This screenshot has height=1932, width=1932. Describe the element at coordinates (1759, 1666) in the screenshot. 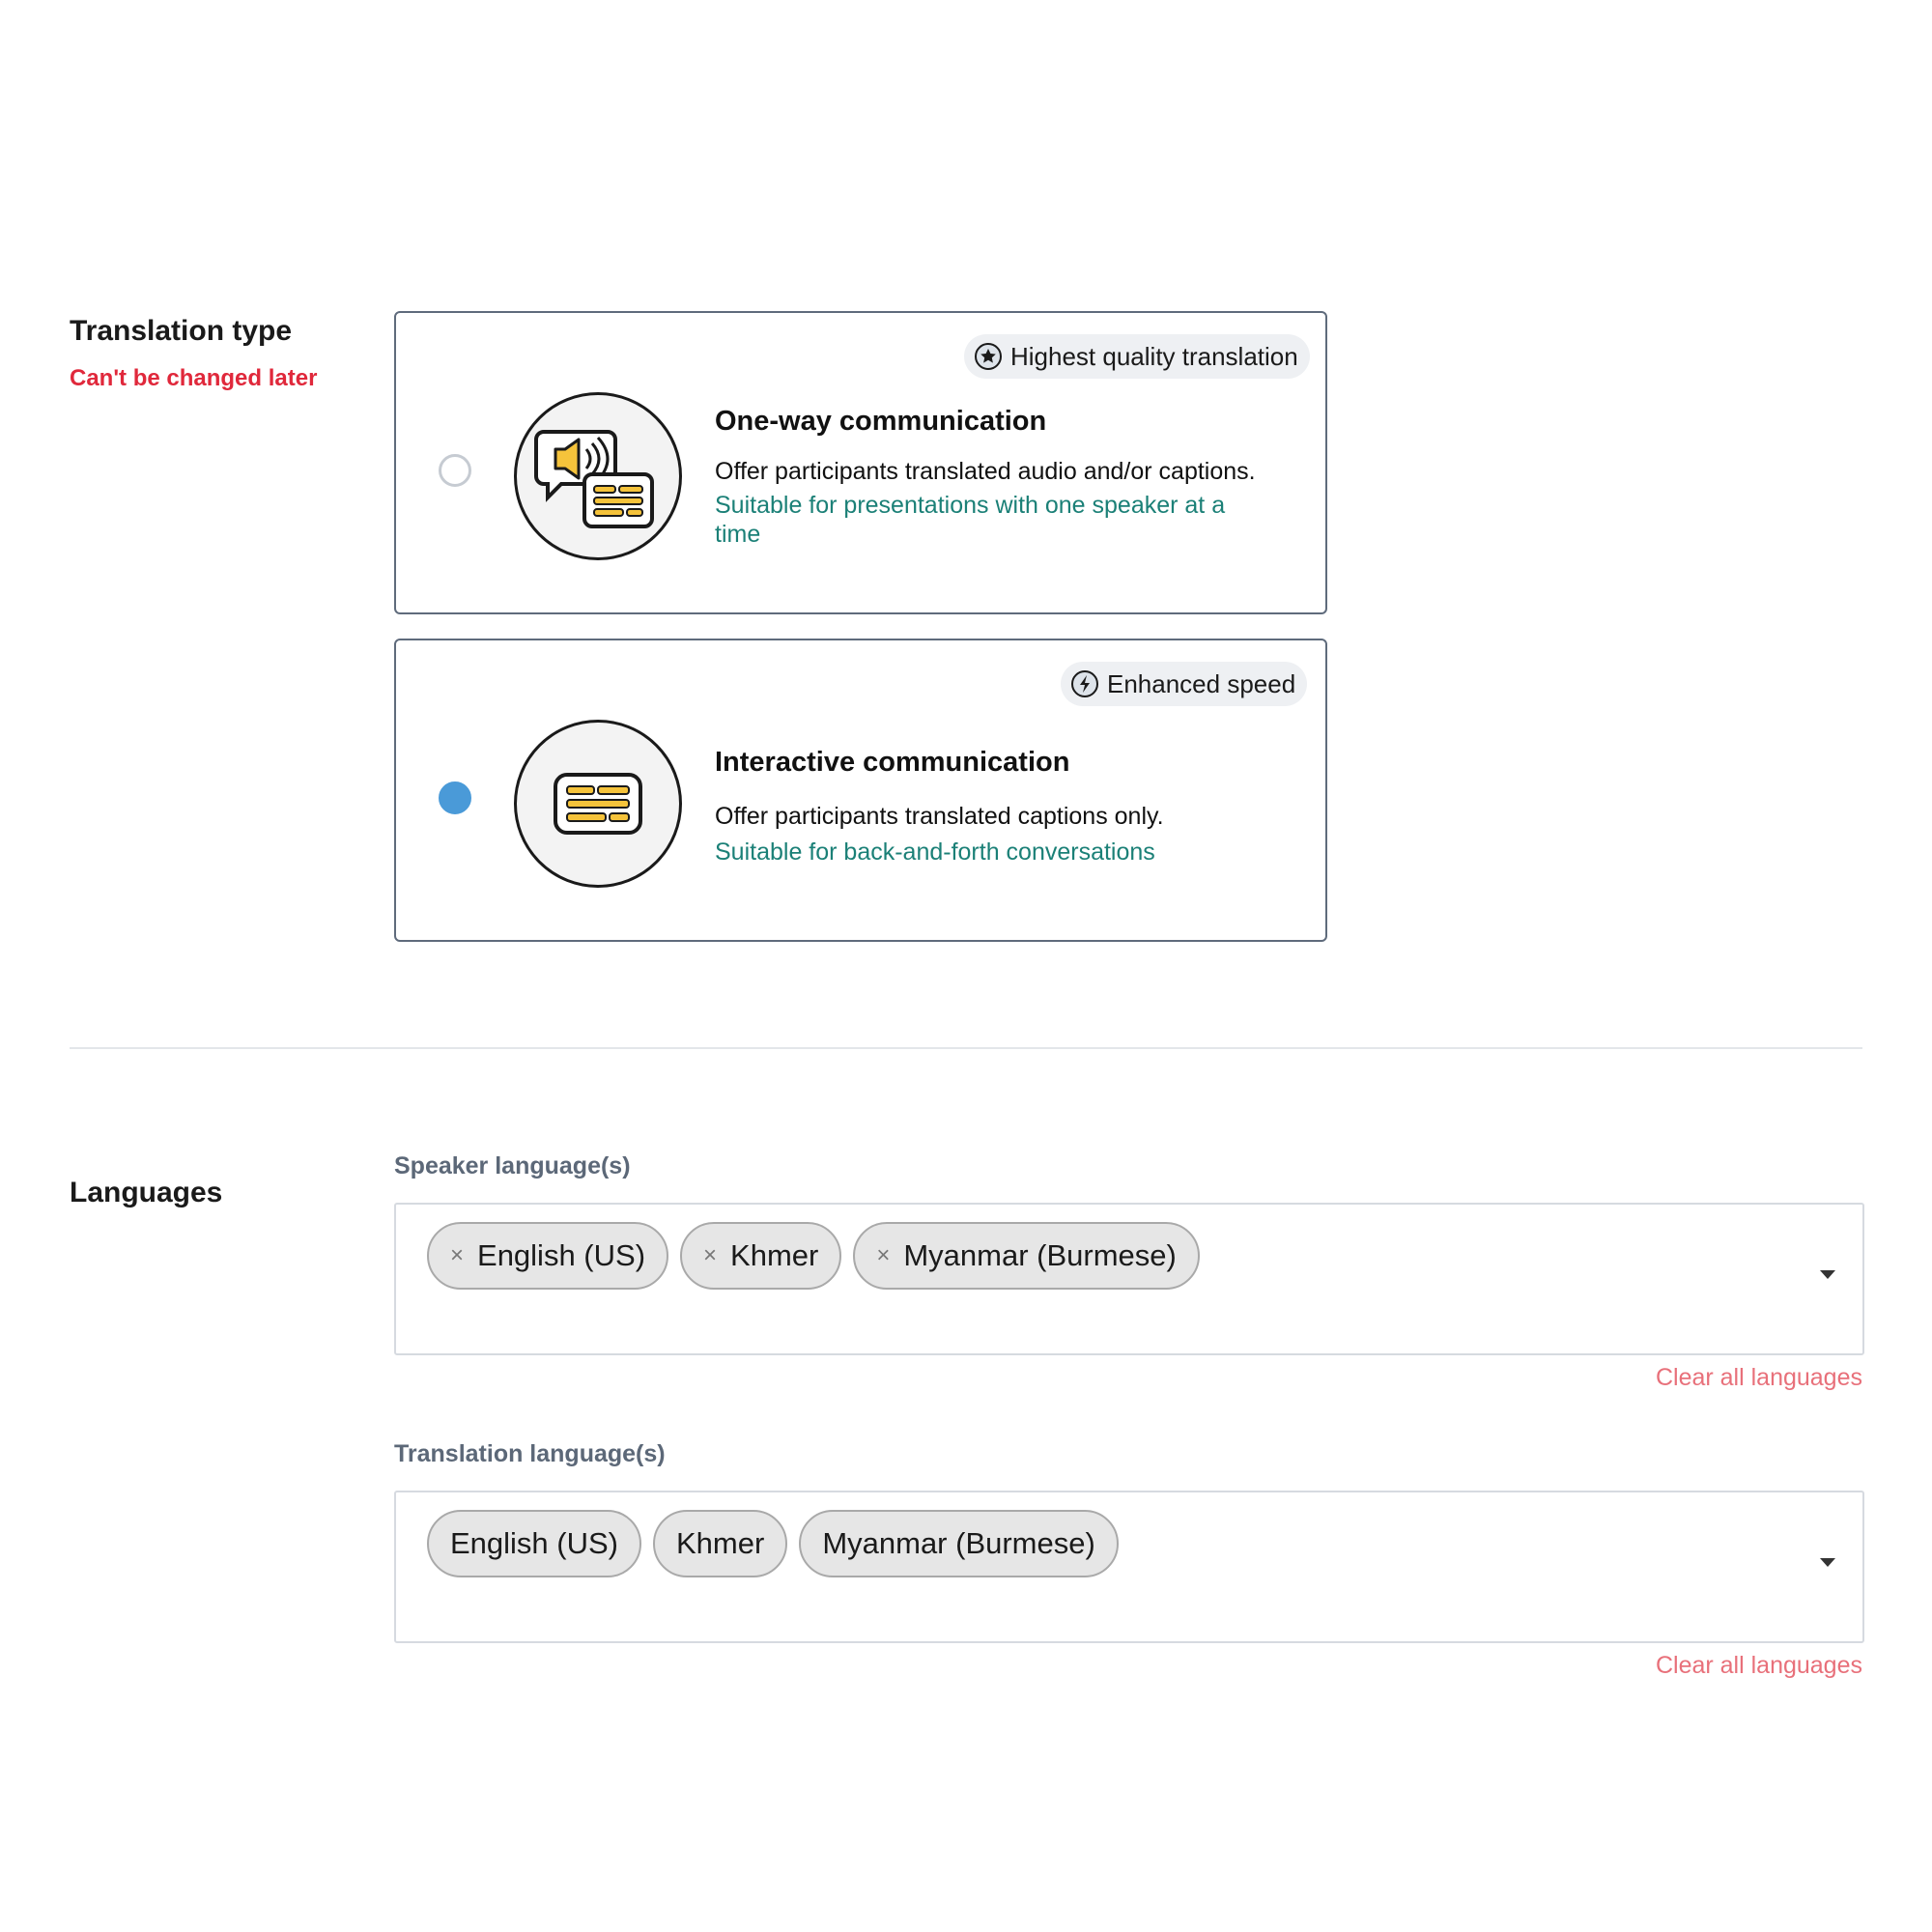

I see `clear-translation-languages-link: Clear all languages` at that location.